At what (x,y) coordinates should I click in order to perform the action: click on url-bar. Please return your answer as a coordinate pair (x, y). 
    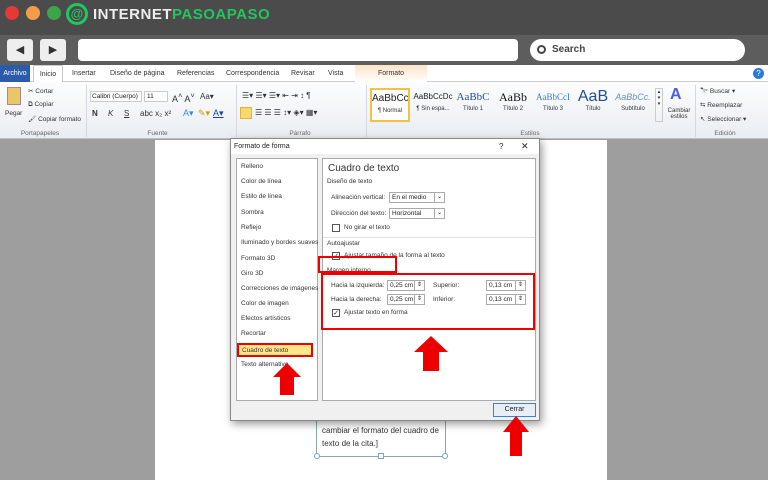
    Looking at the image, I should click on (298, 50).